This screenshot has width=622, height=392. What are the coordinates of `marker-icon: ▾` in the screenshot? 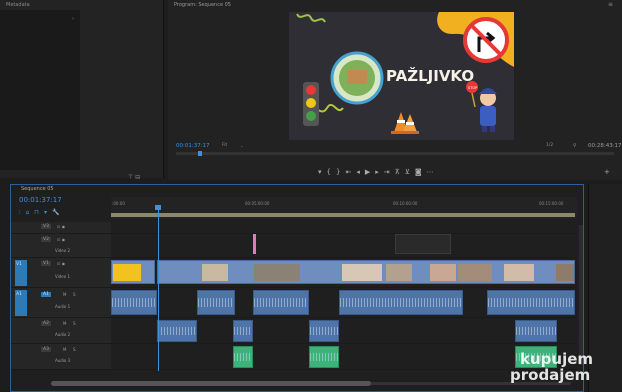 It's located at (322, 172).